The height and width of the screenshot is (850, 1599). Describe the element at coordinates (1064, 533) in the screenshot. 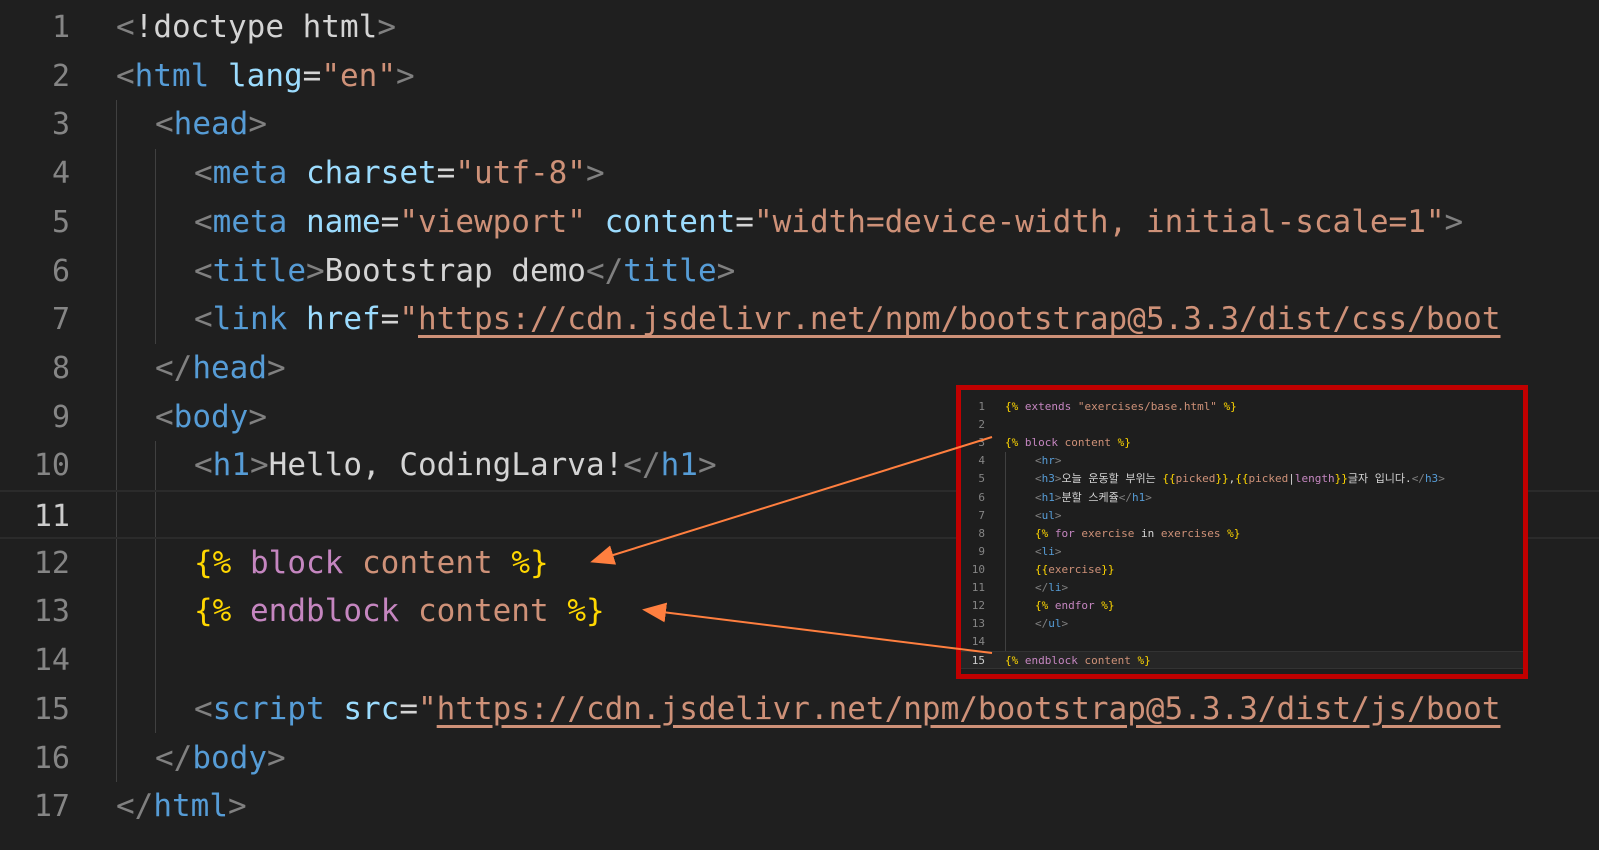

I see `code-token: for` at that location.